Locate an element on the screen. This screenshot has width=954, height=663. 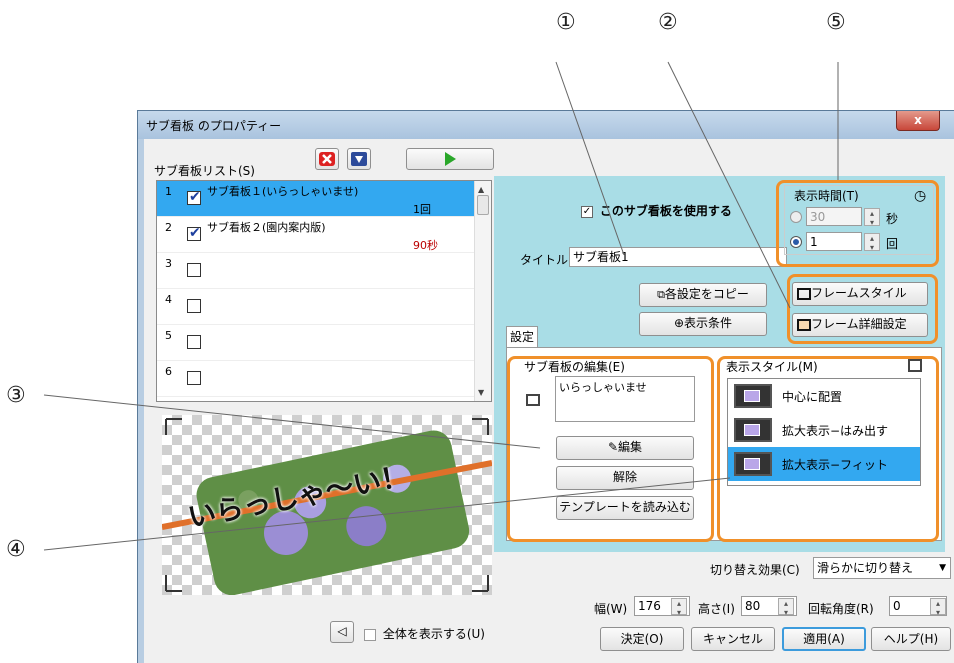
width-label: 幅(W) is located at coordinates (611, 609).